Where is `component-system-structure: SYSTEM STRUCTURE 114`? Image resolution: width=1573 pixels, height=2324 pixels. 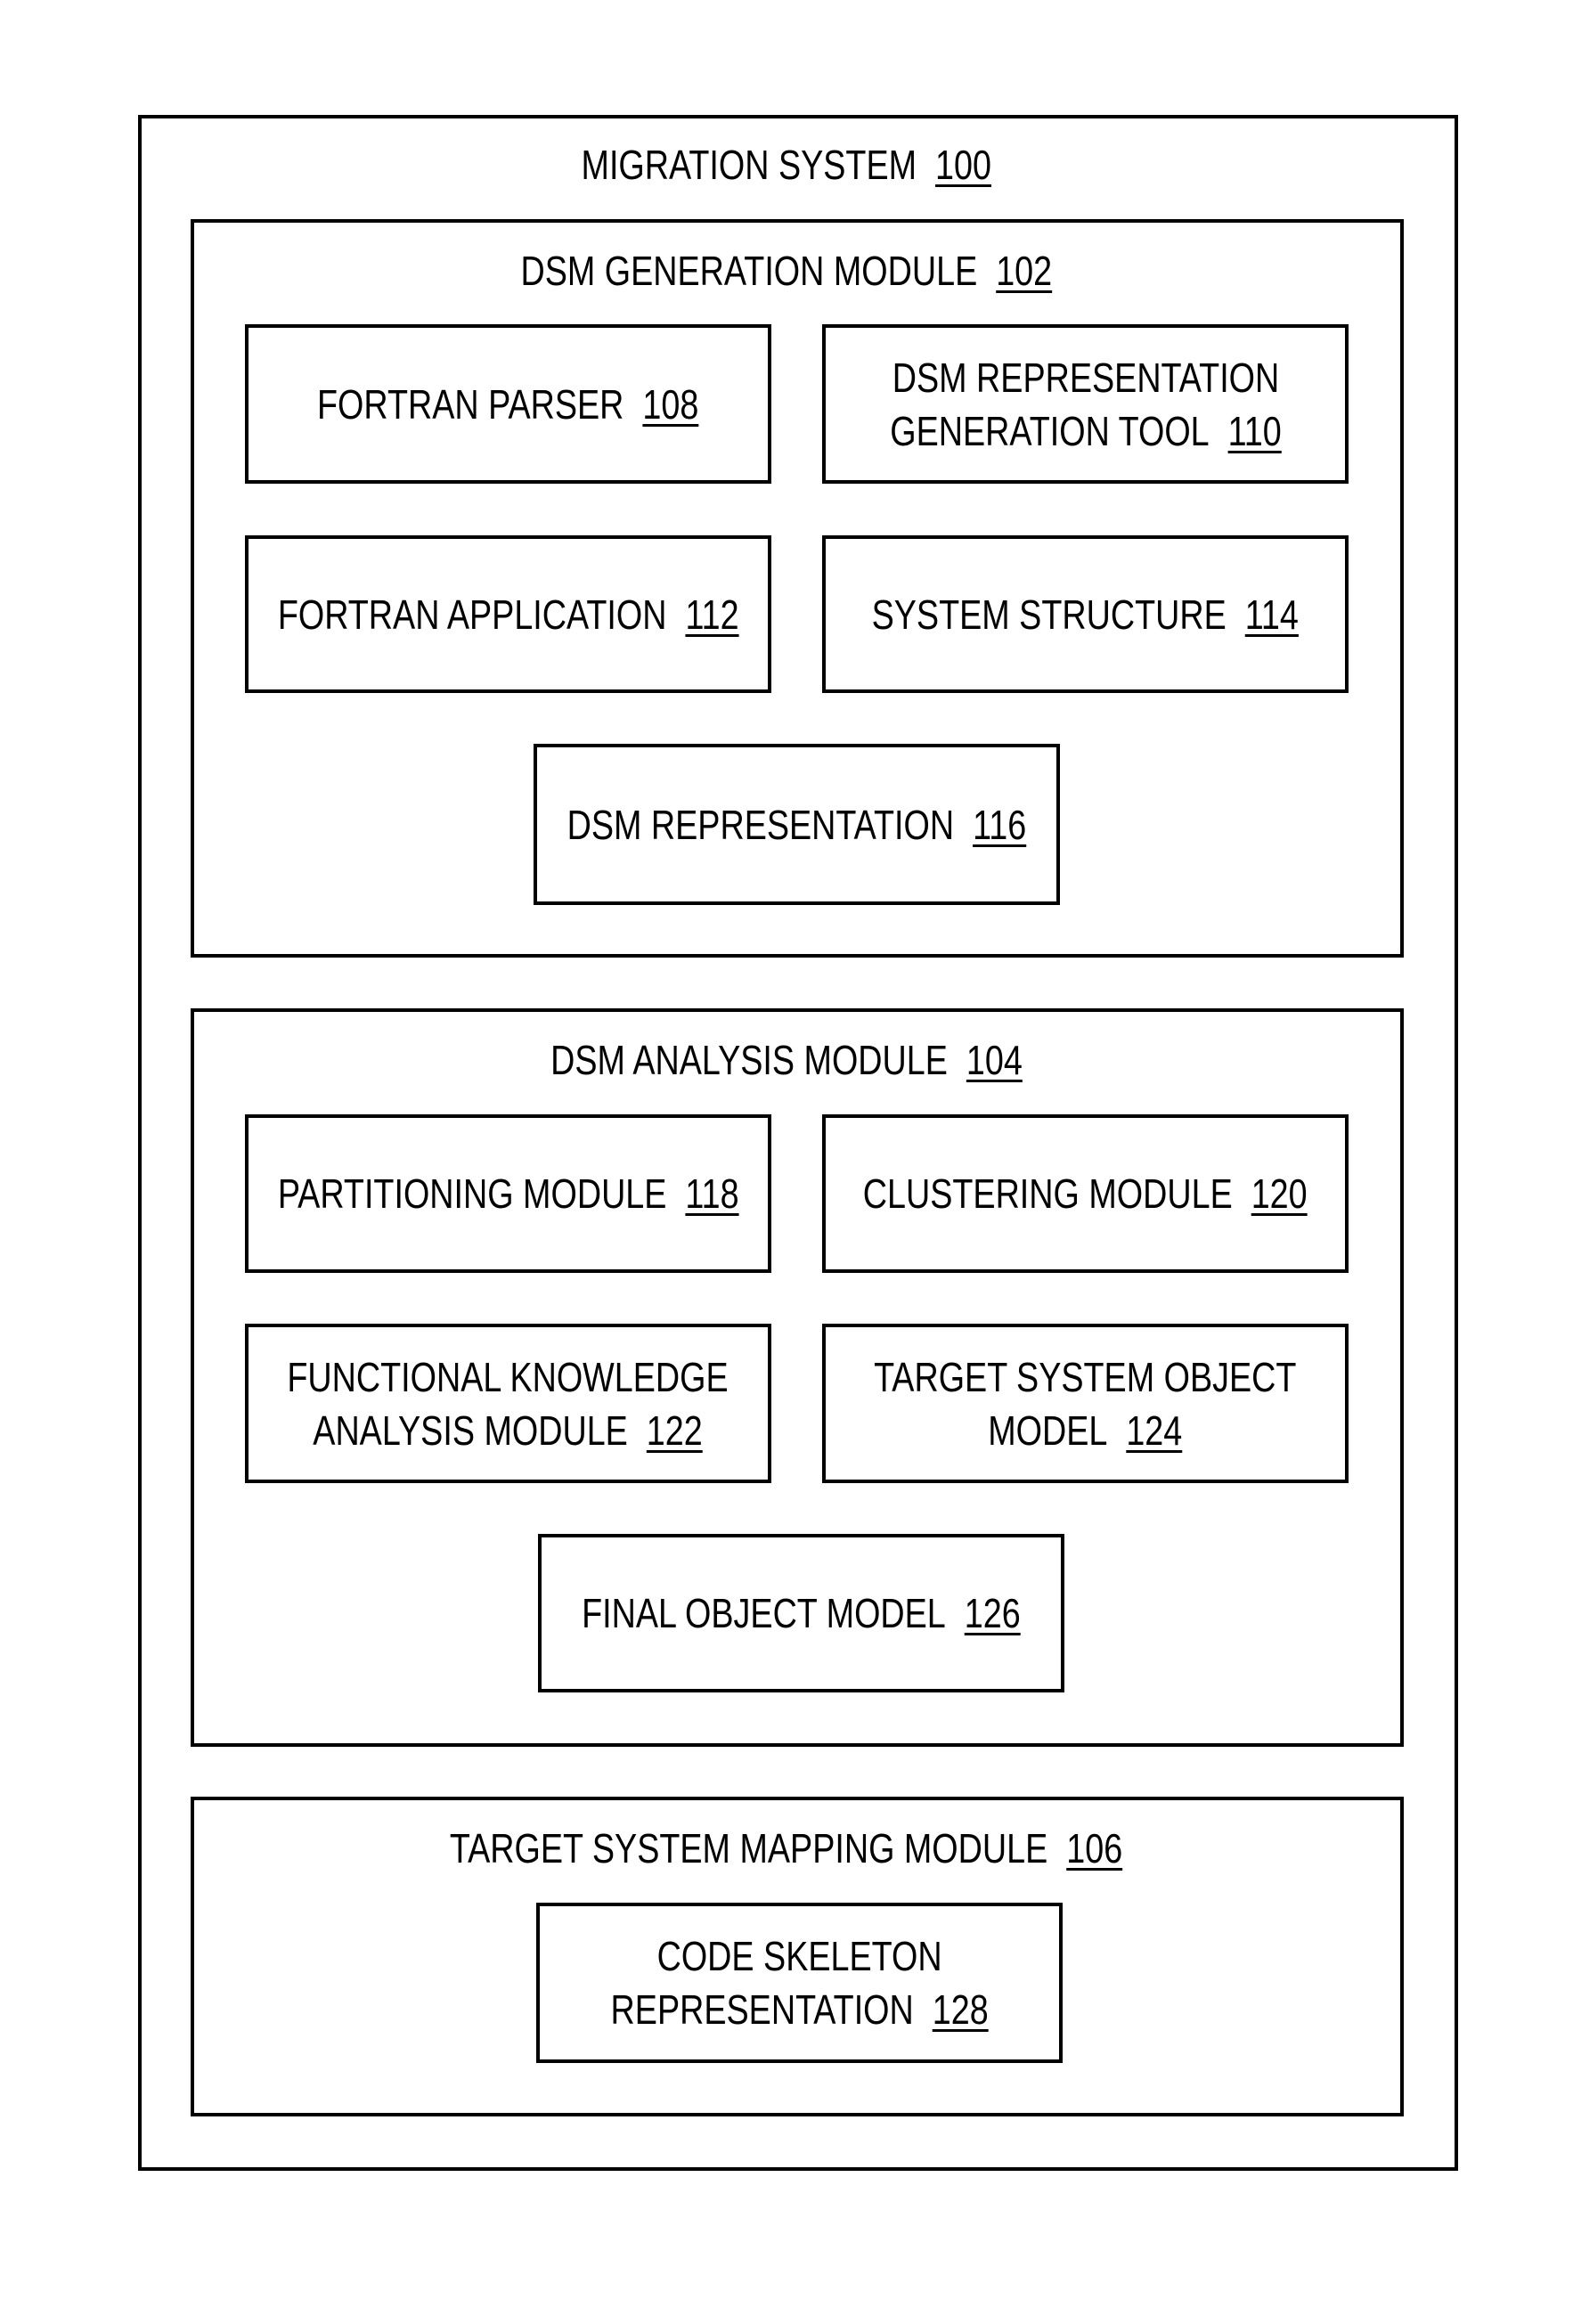
component-system-structure: SYSTEM STRUCTURE 114 is located at coordinates (1085, 614).